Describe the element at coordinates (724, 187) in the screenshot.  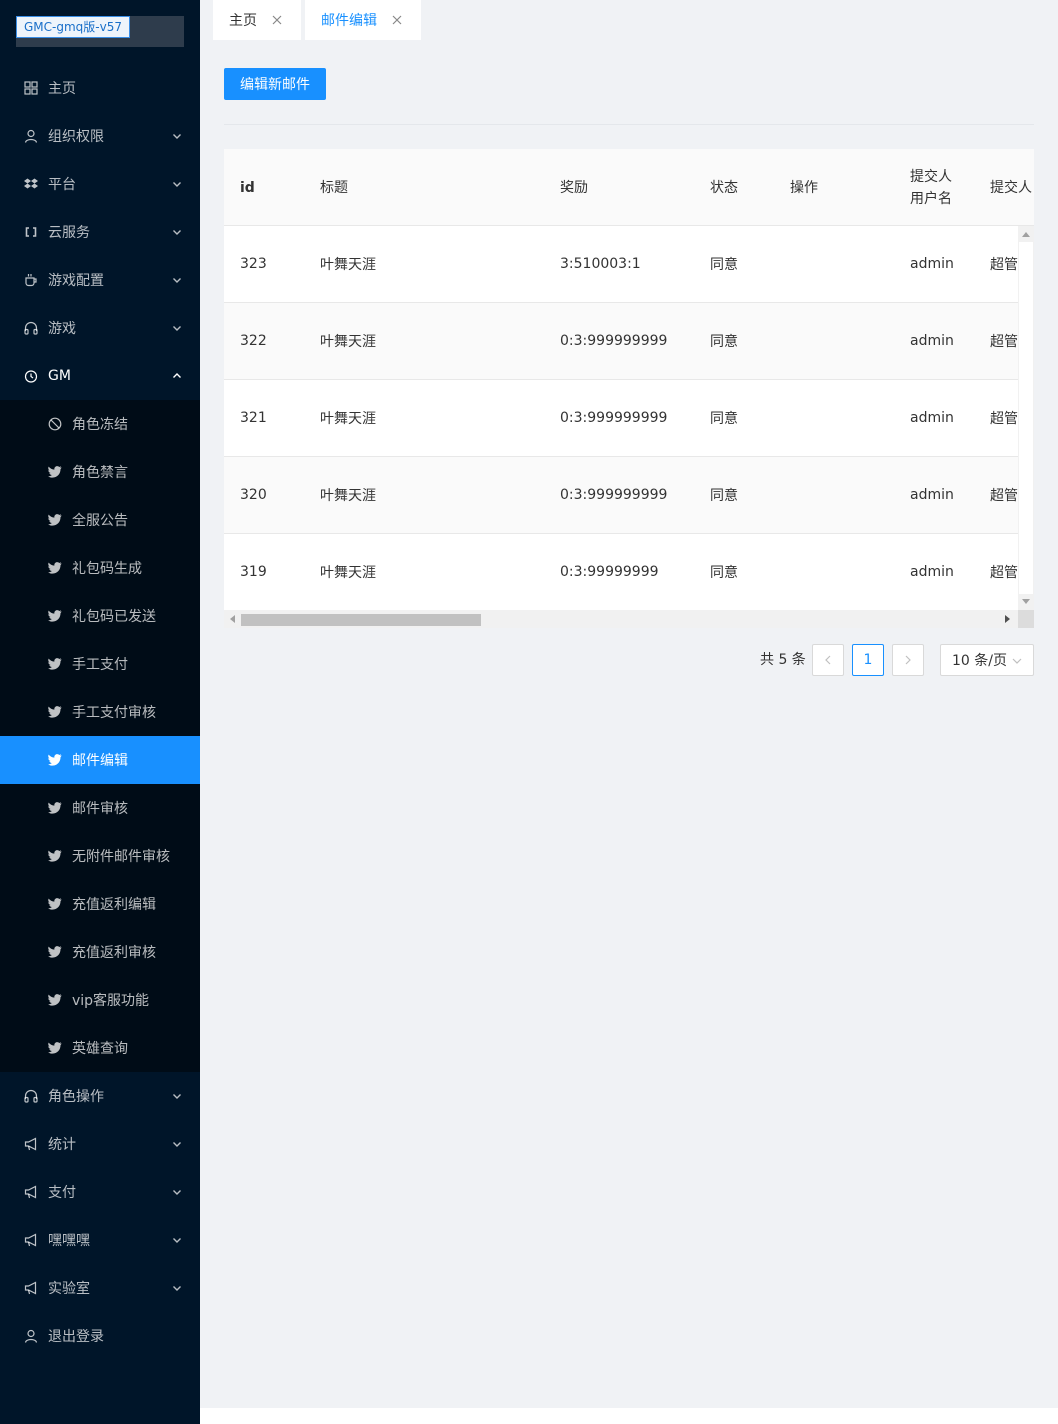
I see `column-header-status: 状态` at that location.